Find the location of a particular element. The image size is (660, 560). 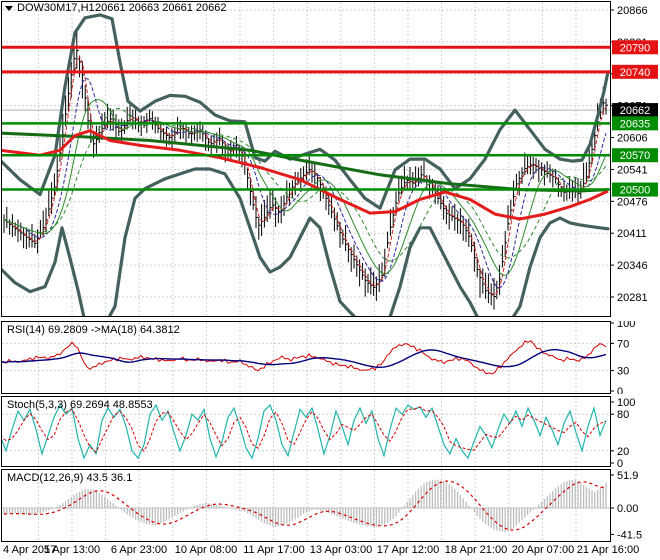

price-tick-label: 20346 is located at coordinates (632, 266).